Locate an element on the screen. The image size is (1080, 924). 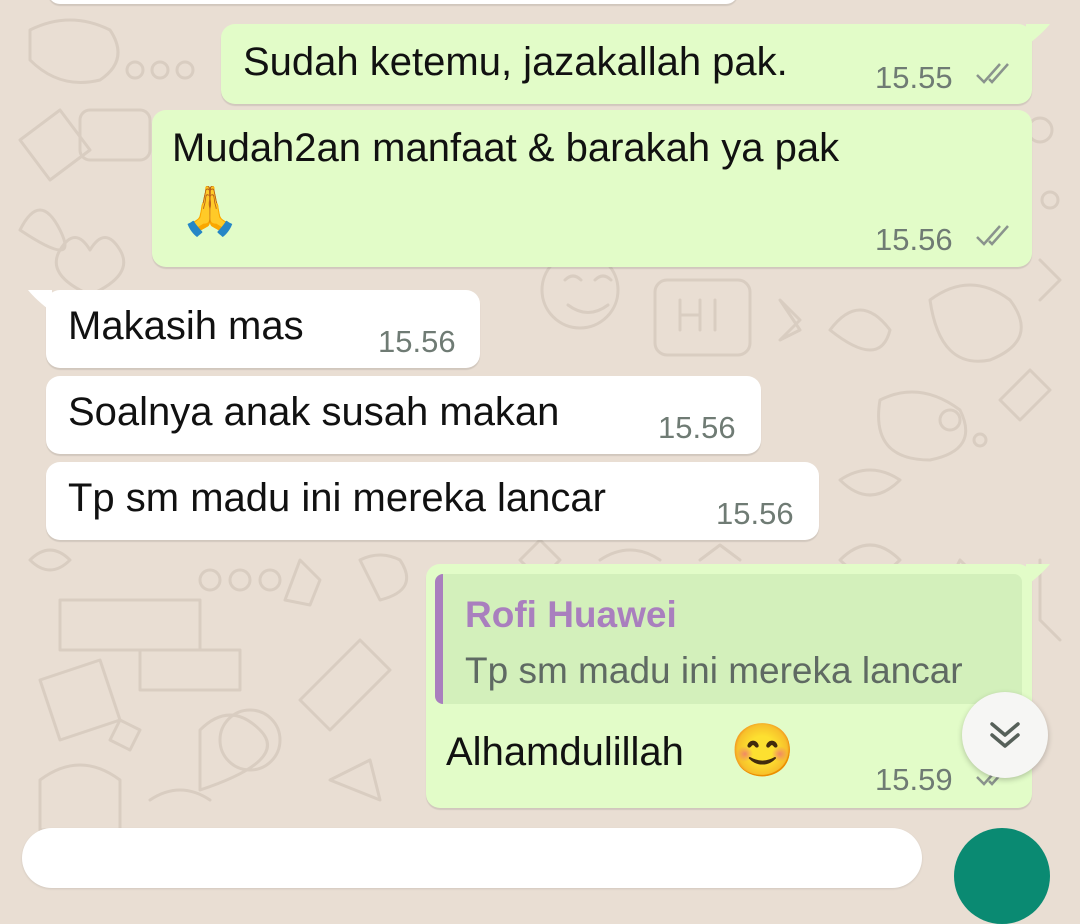
message-input-bar is located at coordinates (472, 858).